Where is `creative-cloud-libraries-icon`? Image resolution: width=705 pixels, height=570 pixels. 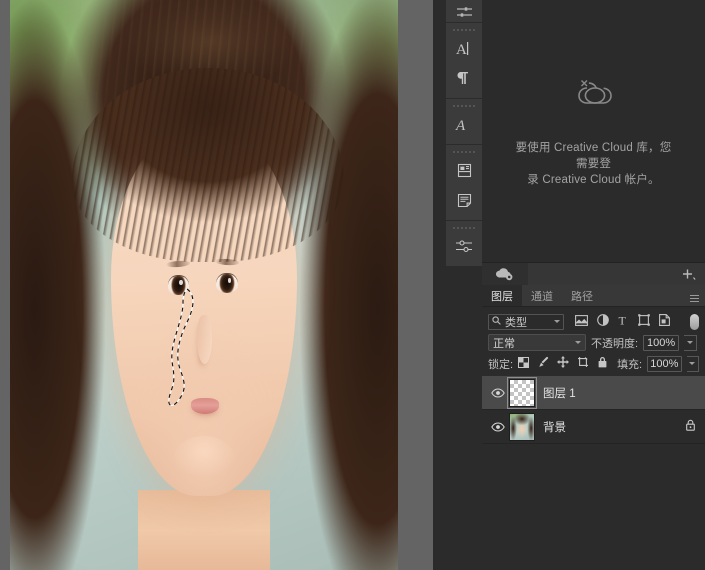
creative-cloud-libraries-icon is located at coordinates (505, 274).